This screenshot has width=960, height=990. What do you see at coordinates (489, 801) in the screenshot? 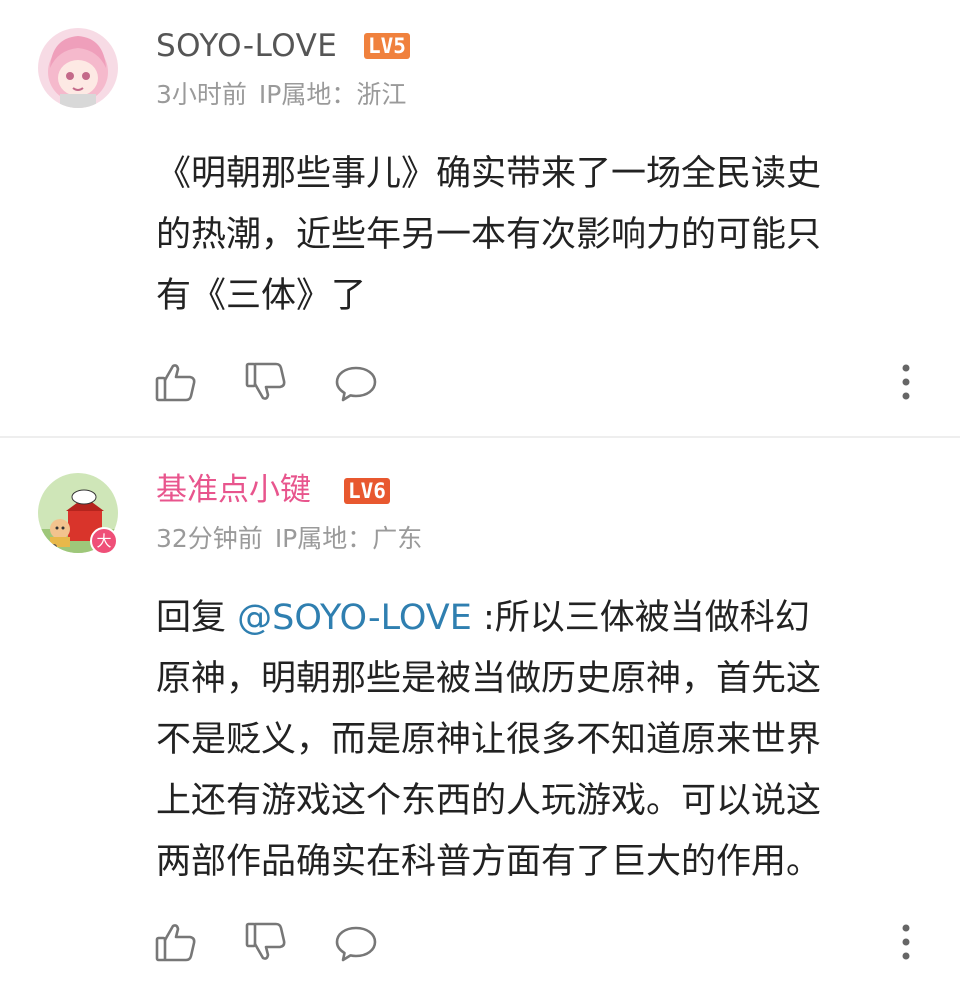
I see `comment-line: 上还有游戏这个东西的人玩游戏。可以说这` at bounding box center [489, 801].